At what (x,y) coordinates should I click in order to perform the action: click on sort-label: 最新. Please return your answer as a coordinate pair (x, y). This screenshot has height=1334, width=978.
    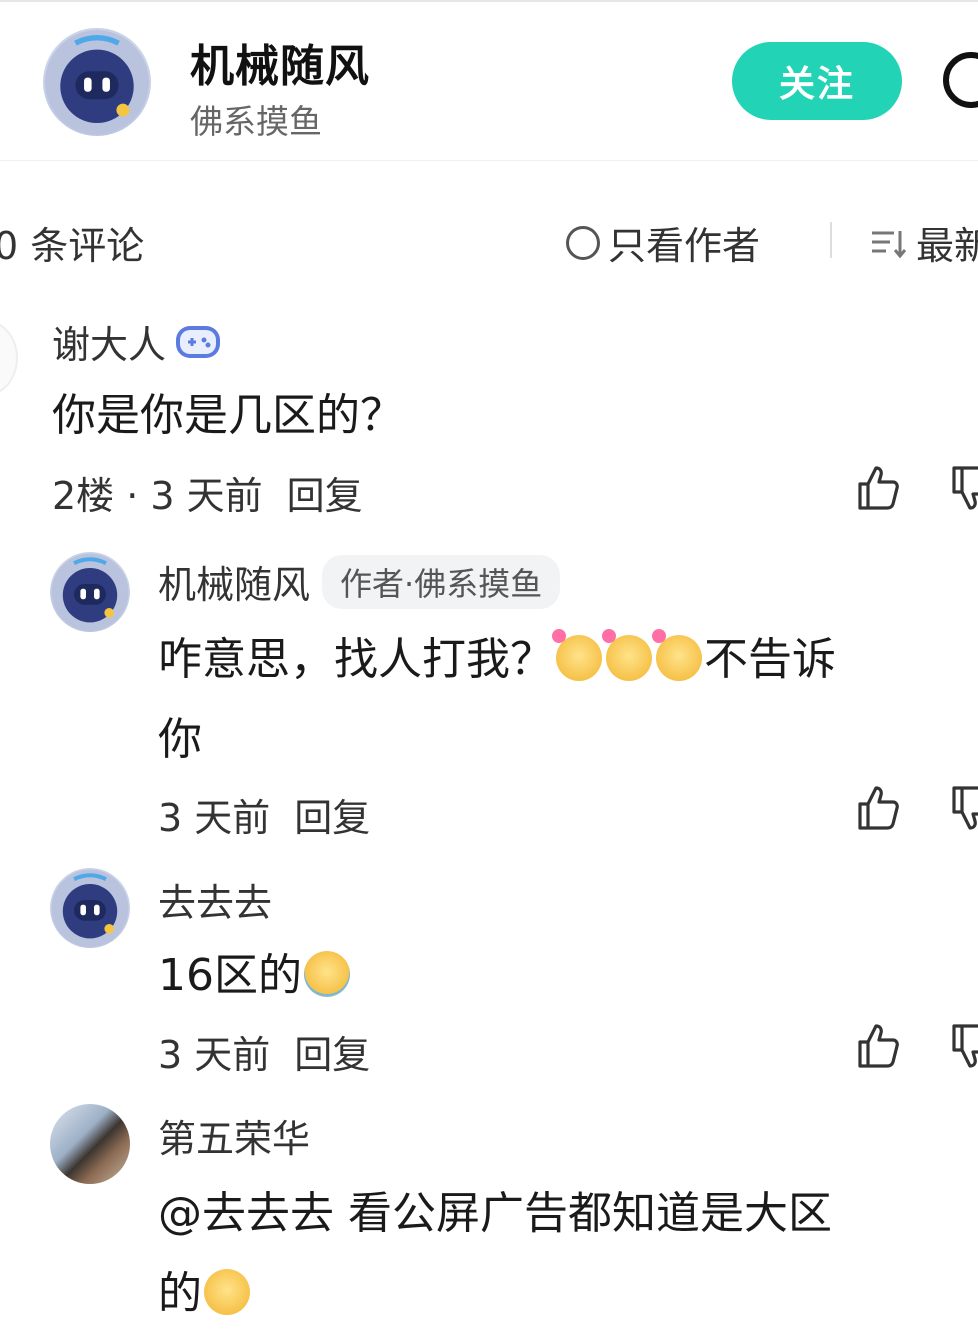
    Looking at the image, I should click on (947, 246).